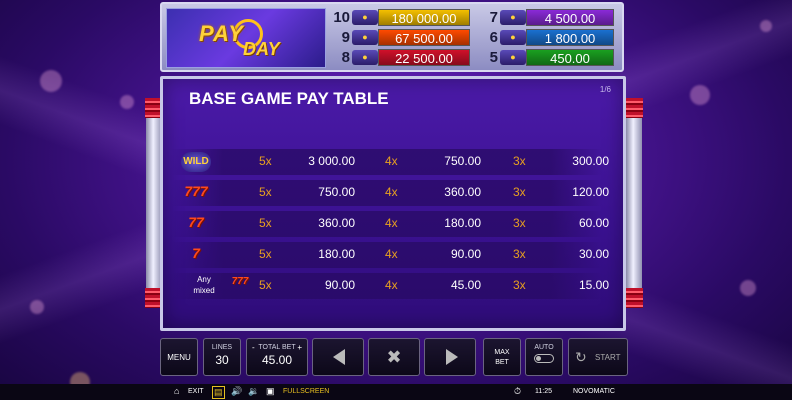 The image size is (792, 400). Describe the element at coordinates (341, 17) in the screenshot. I see `jackpot-level: 10` at that location.